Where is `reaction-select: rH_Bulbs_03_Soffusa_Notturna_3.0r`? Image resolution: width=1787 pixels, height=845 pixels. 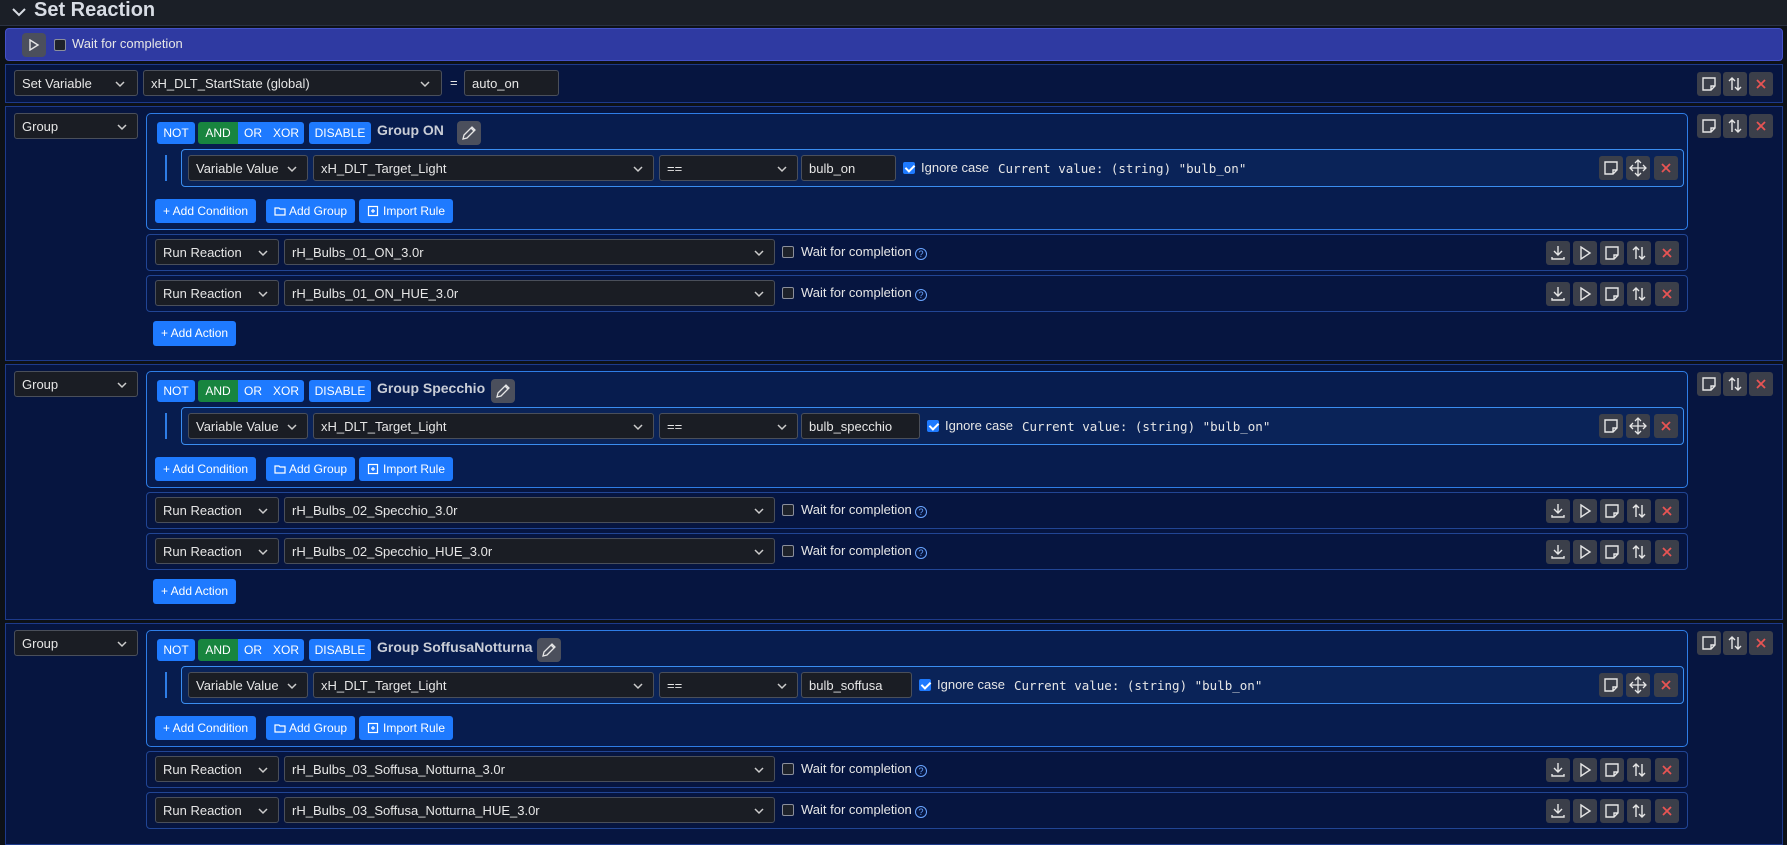 reaction-select: rH_Bulbs_03_Soffusa_Notturna_3.0r is located at coordinates (529, 769).